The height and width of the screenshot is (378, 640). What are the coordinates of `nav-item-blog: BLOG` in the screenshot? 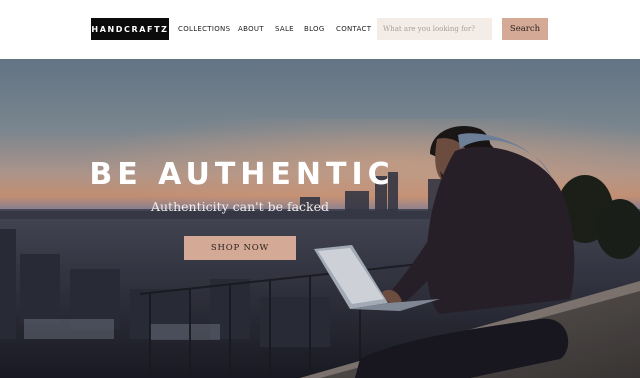 It's located at (314, 29).